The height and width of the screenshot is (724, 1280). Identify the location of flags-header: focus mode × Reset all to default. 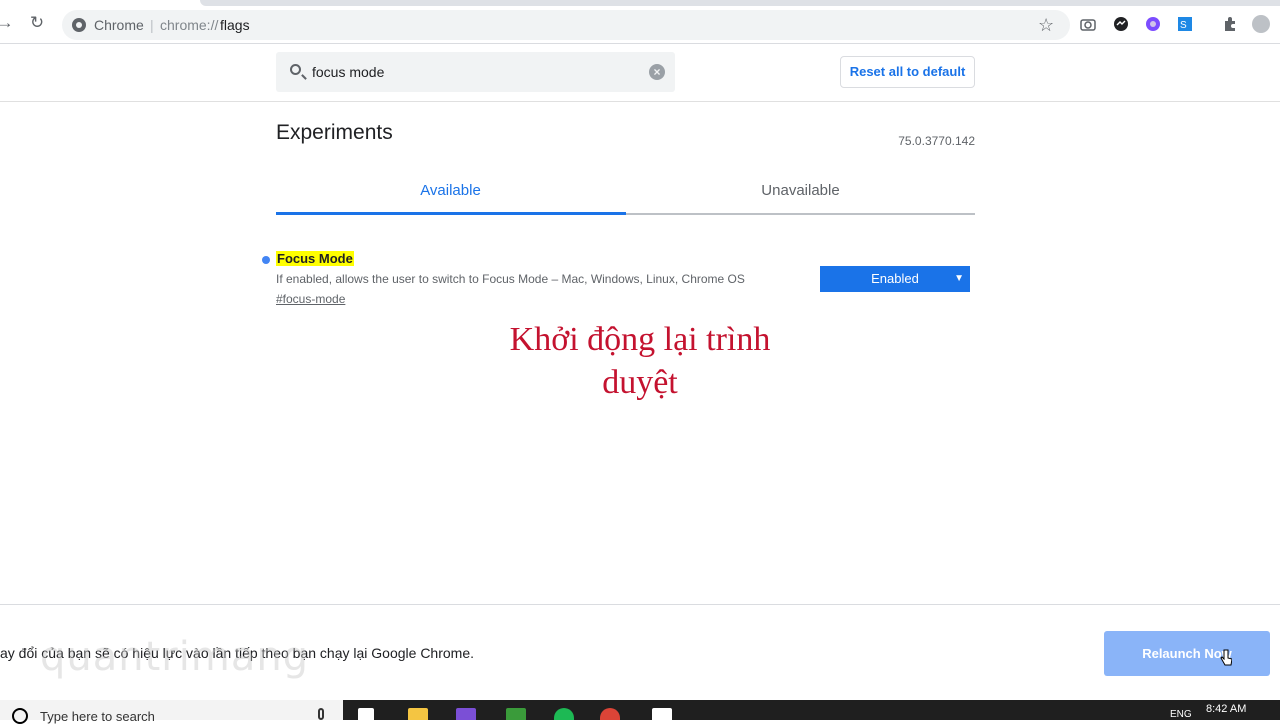
(640, 73).